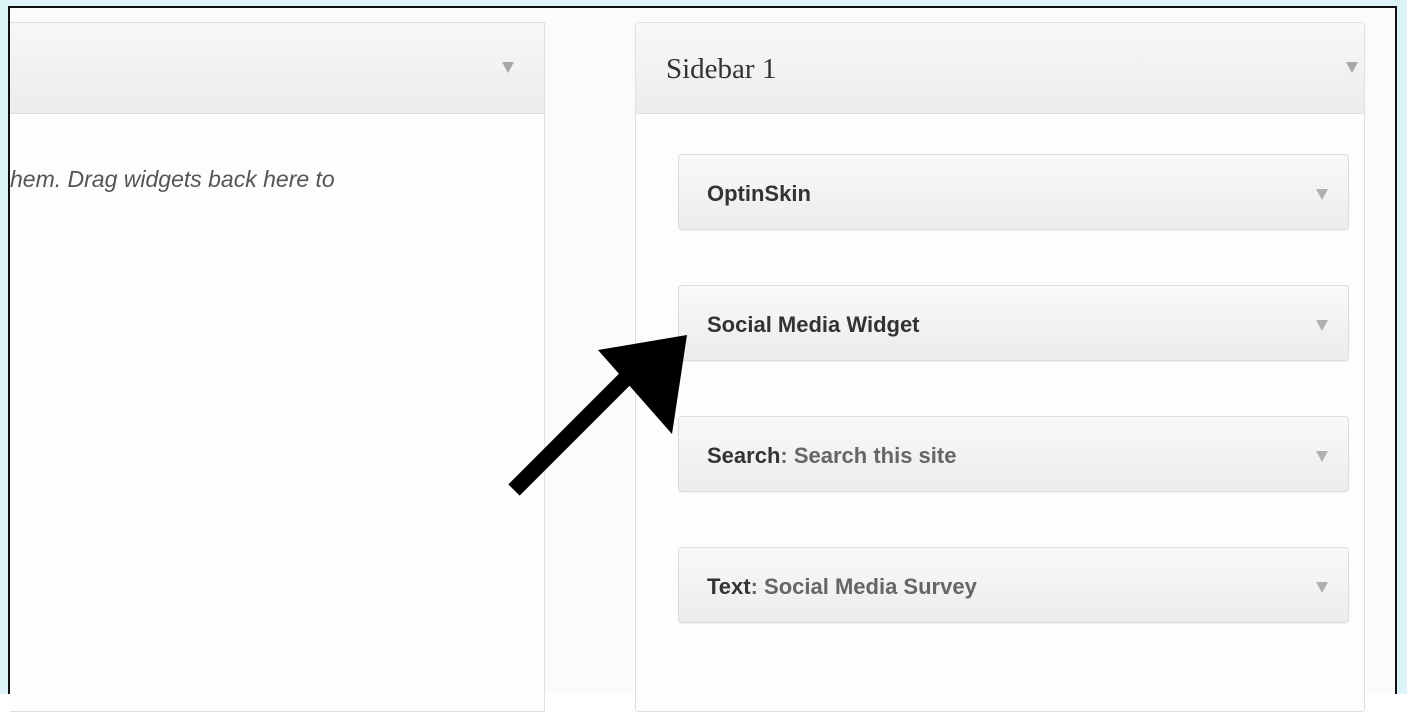 This screenshot has width=1407, height=712. I want to click on sidebar-1-header: Sidebar 1, so click(1000, 68).